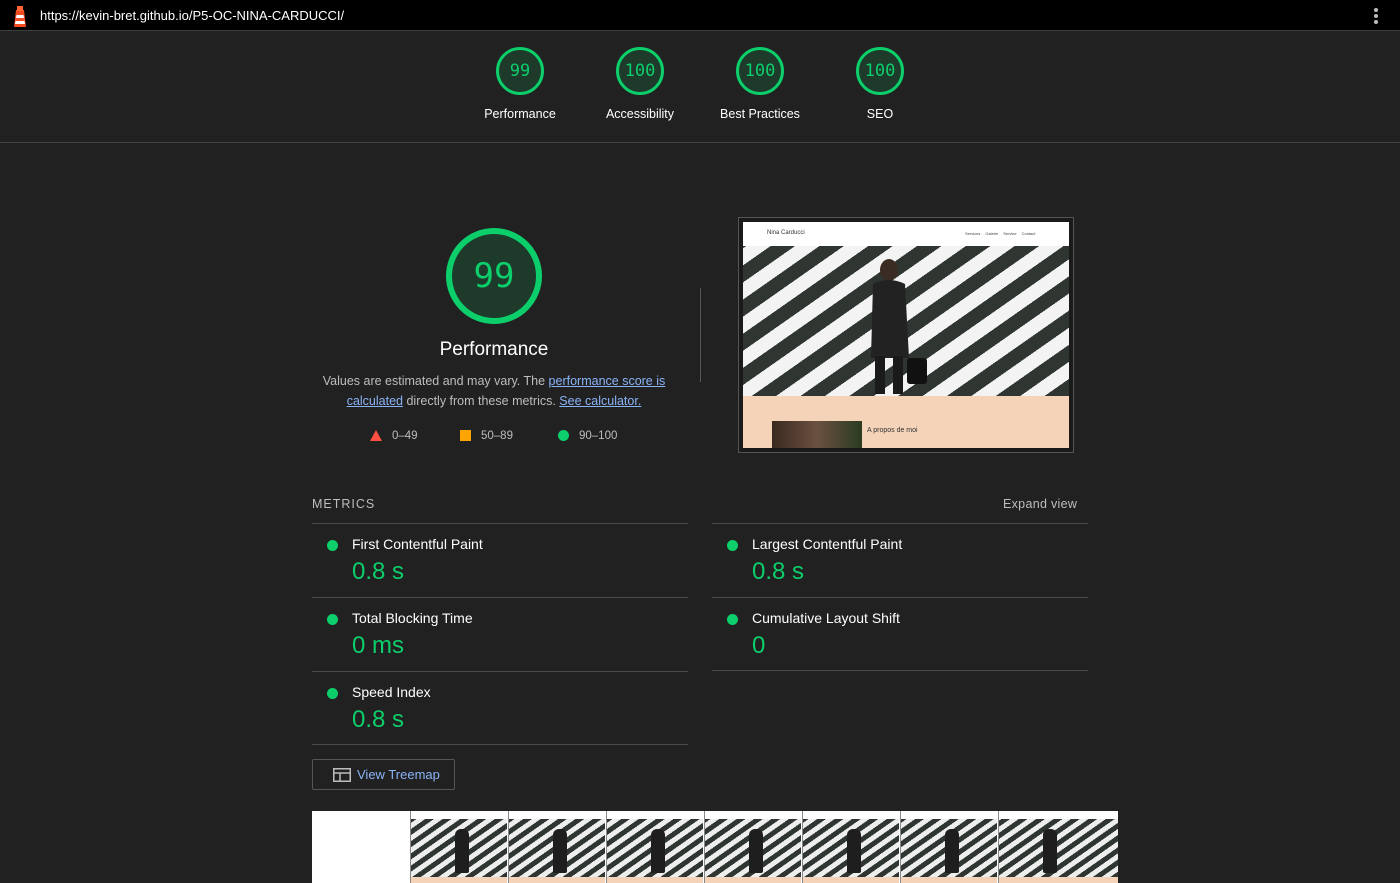  Describe the element at coordinates (992, 233) in the screenshot. I see `screenshot-link: Galerie` at that location.